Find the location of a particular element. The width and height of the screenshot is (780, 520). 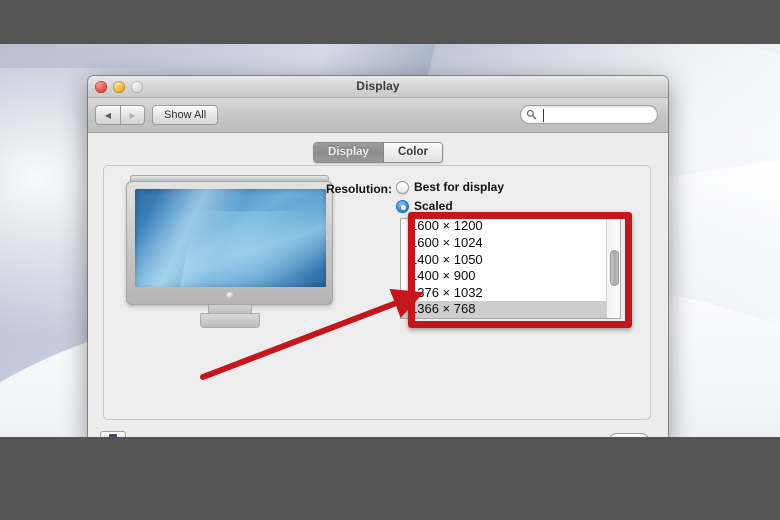

list-item: 1376 × 1032 is located at coordinates (510, 293).